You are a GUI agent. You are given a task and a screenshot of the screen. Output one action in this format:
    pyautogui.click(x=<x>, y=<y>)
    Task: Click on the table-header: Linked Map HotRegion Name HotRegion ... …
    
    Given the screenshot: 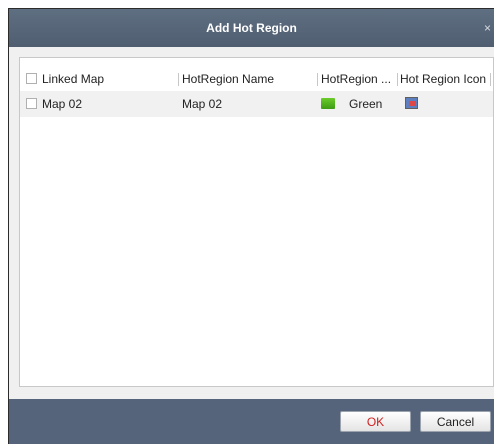 What is the action you would take?
    pyautogui.click(x=256, y=79)
    